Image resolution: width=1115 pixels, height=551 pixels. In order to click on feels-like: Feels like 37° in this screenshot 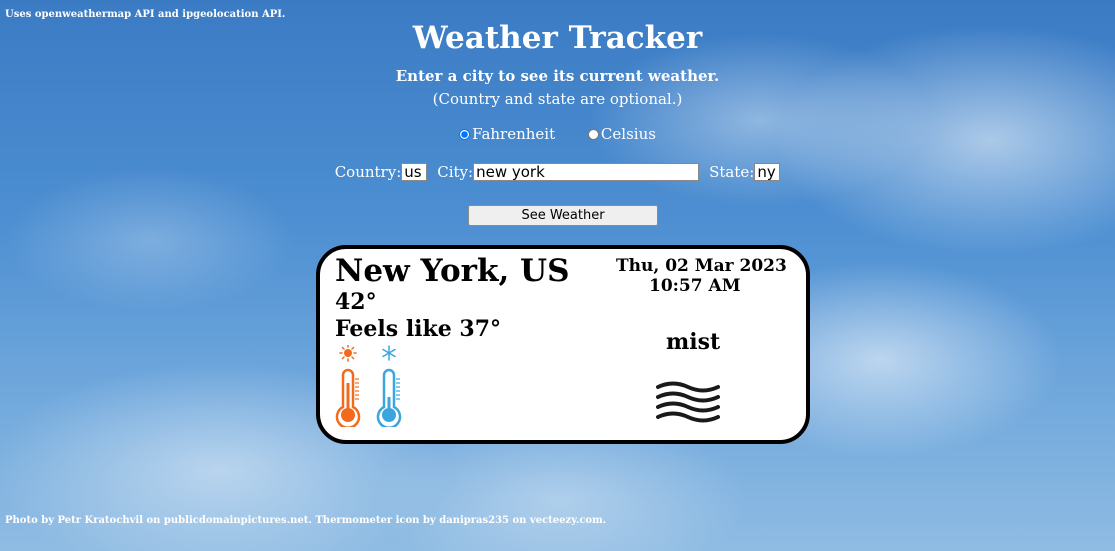, I will do `click(418, 329)`.